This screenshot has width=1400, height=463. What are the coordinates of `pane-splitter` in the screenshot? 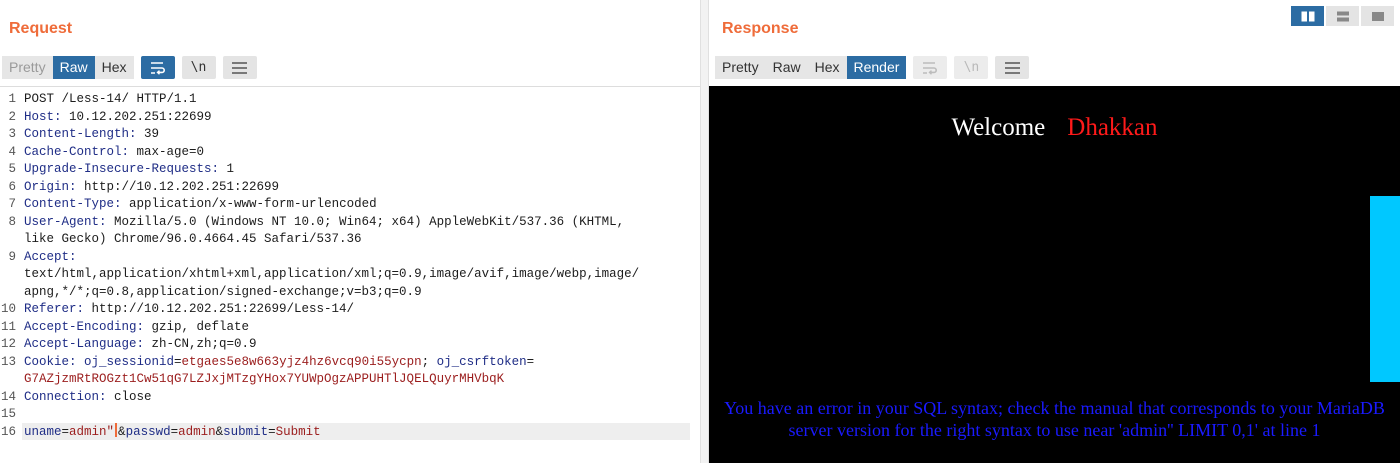 It's located at (704, 231).